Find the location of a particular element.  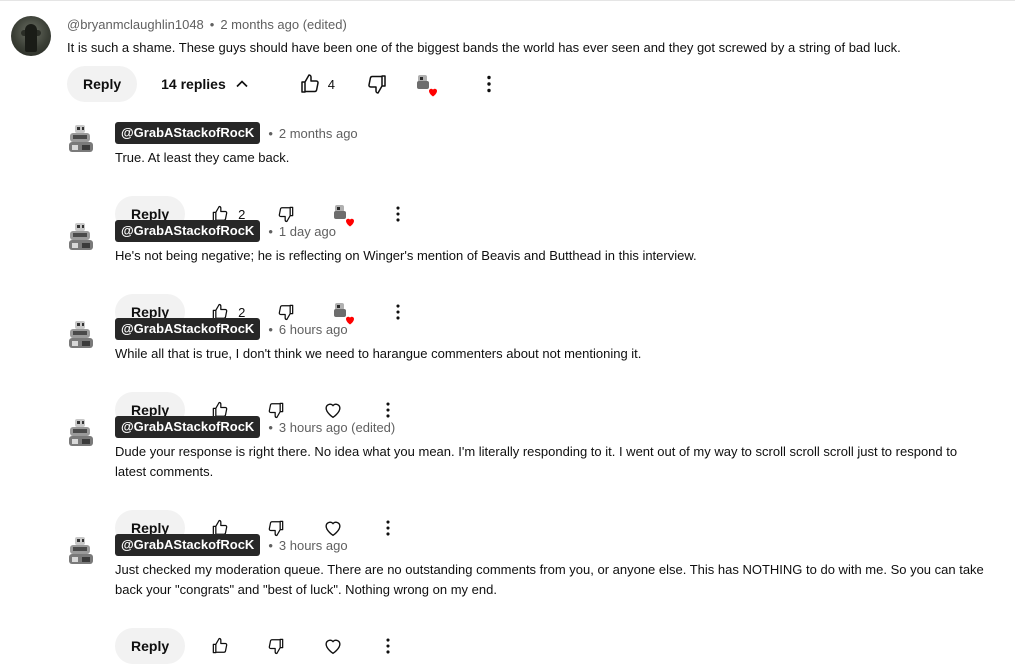

heart-outline-icon is located at coordinates (333, 646).